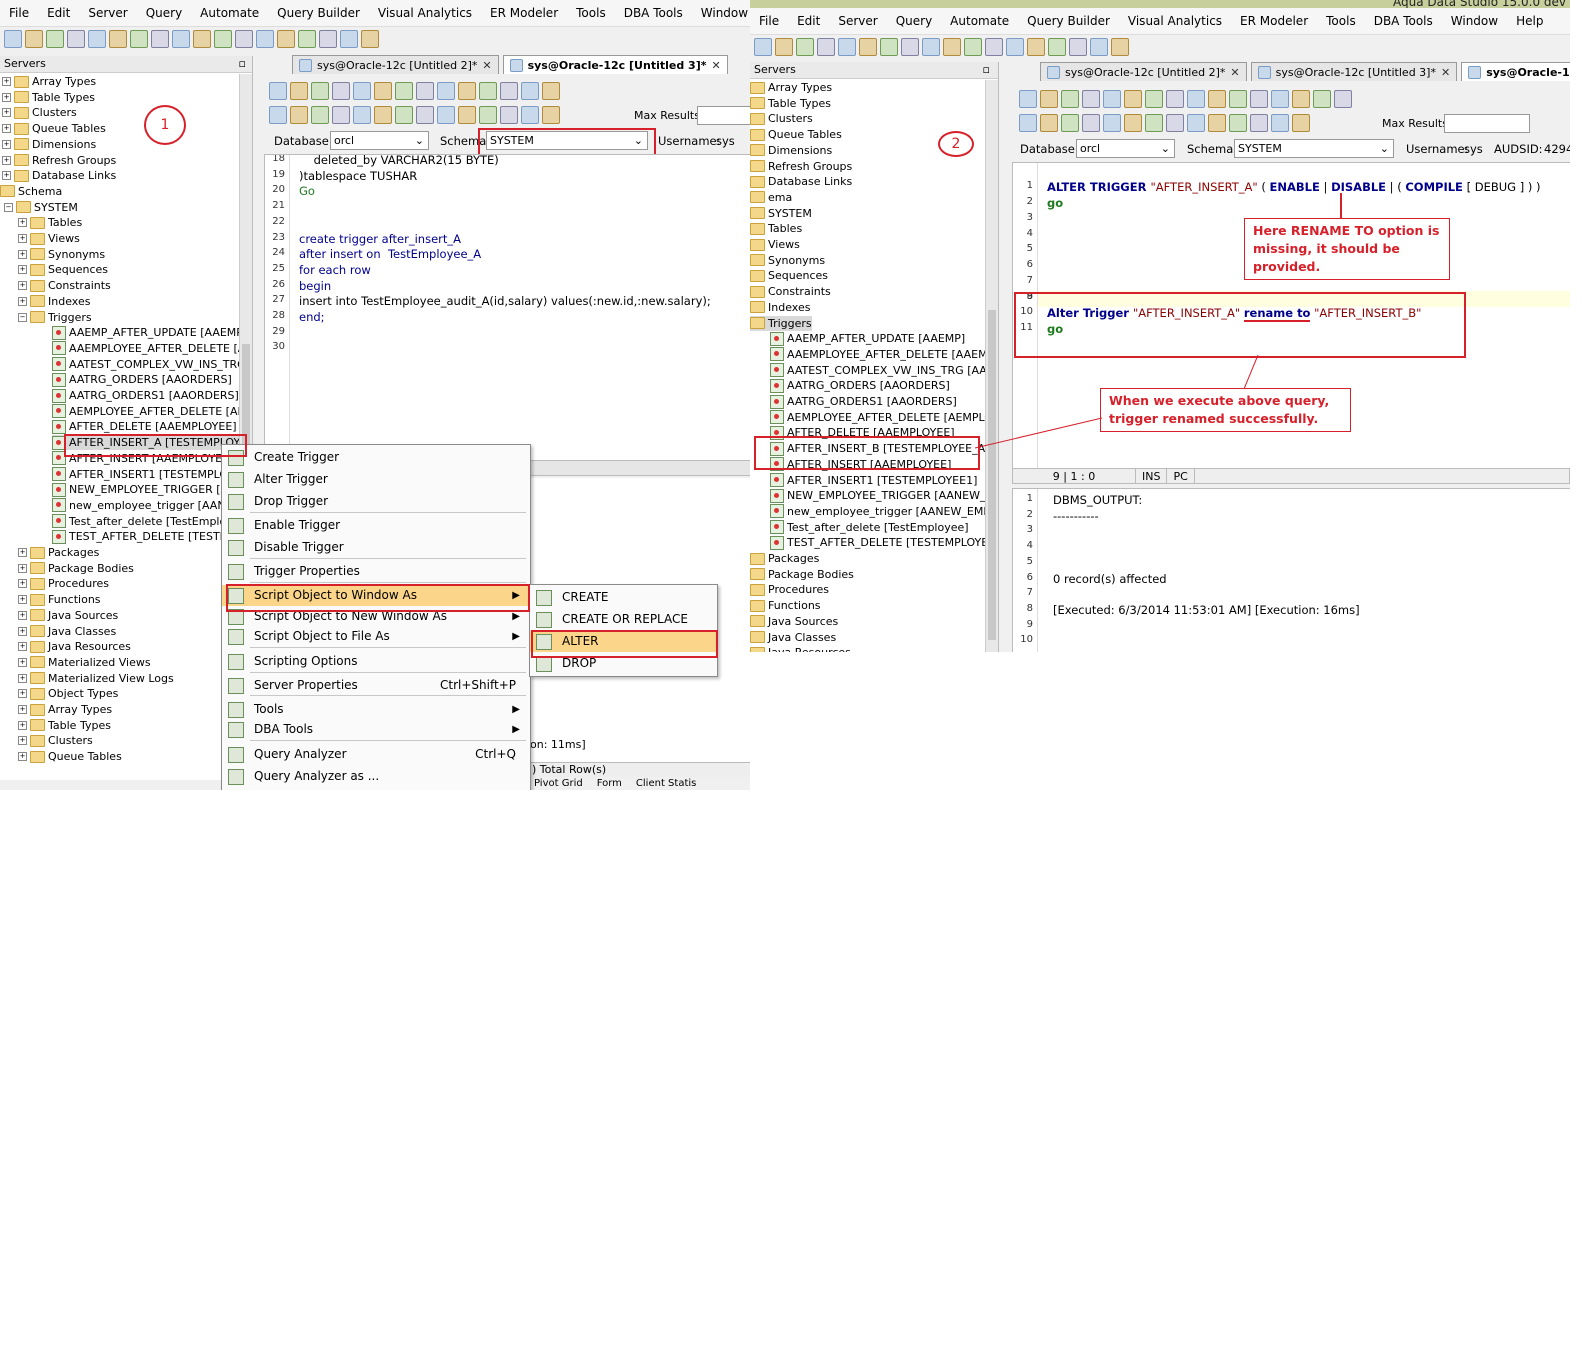 This screenshot has width=1594, height=1366. I want to click on tree-trigger-item: AEMPLOYEE_AFTER_DELETE [AEM, so click(152, 411).